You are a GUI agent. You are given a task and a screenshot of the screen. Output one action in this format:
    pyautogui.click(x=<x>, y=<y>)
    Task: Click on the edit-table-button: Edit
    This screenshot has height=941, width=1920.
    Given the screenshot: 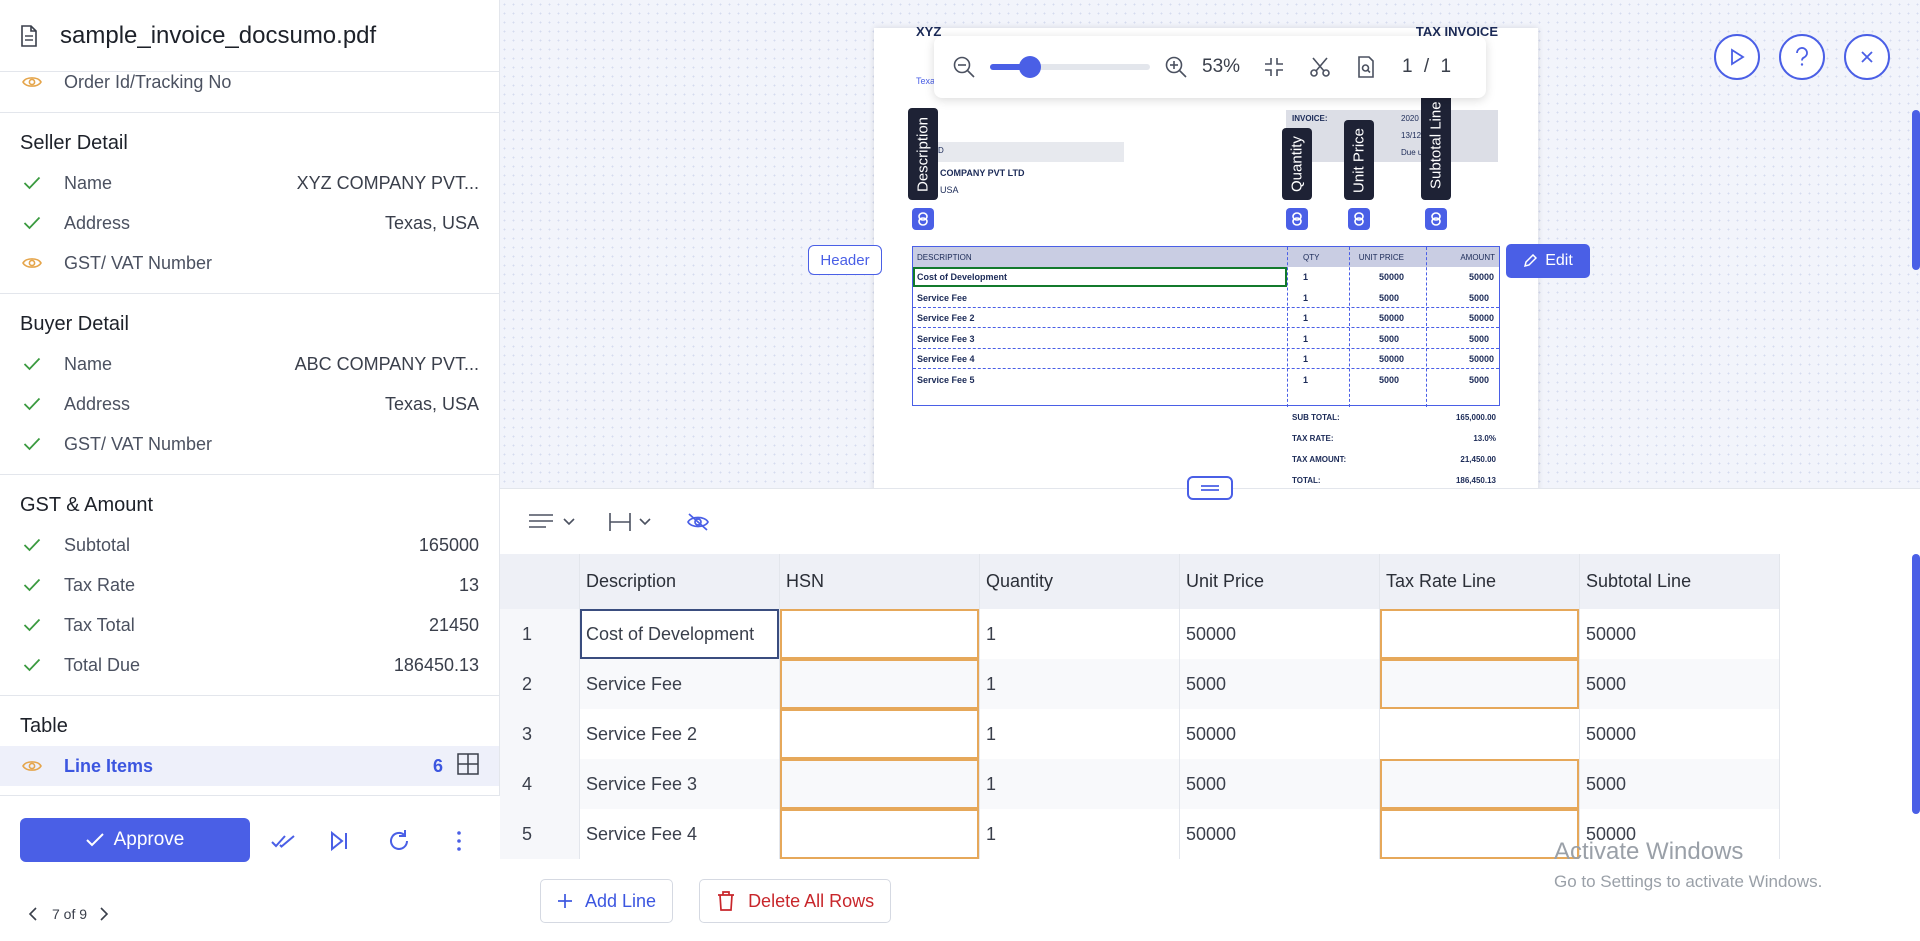 What is the action you would take?
    pyautogui.click(x=1548, y=261)
    